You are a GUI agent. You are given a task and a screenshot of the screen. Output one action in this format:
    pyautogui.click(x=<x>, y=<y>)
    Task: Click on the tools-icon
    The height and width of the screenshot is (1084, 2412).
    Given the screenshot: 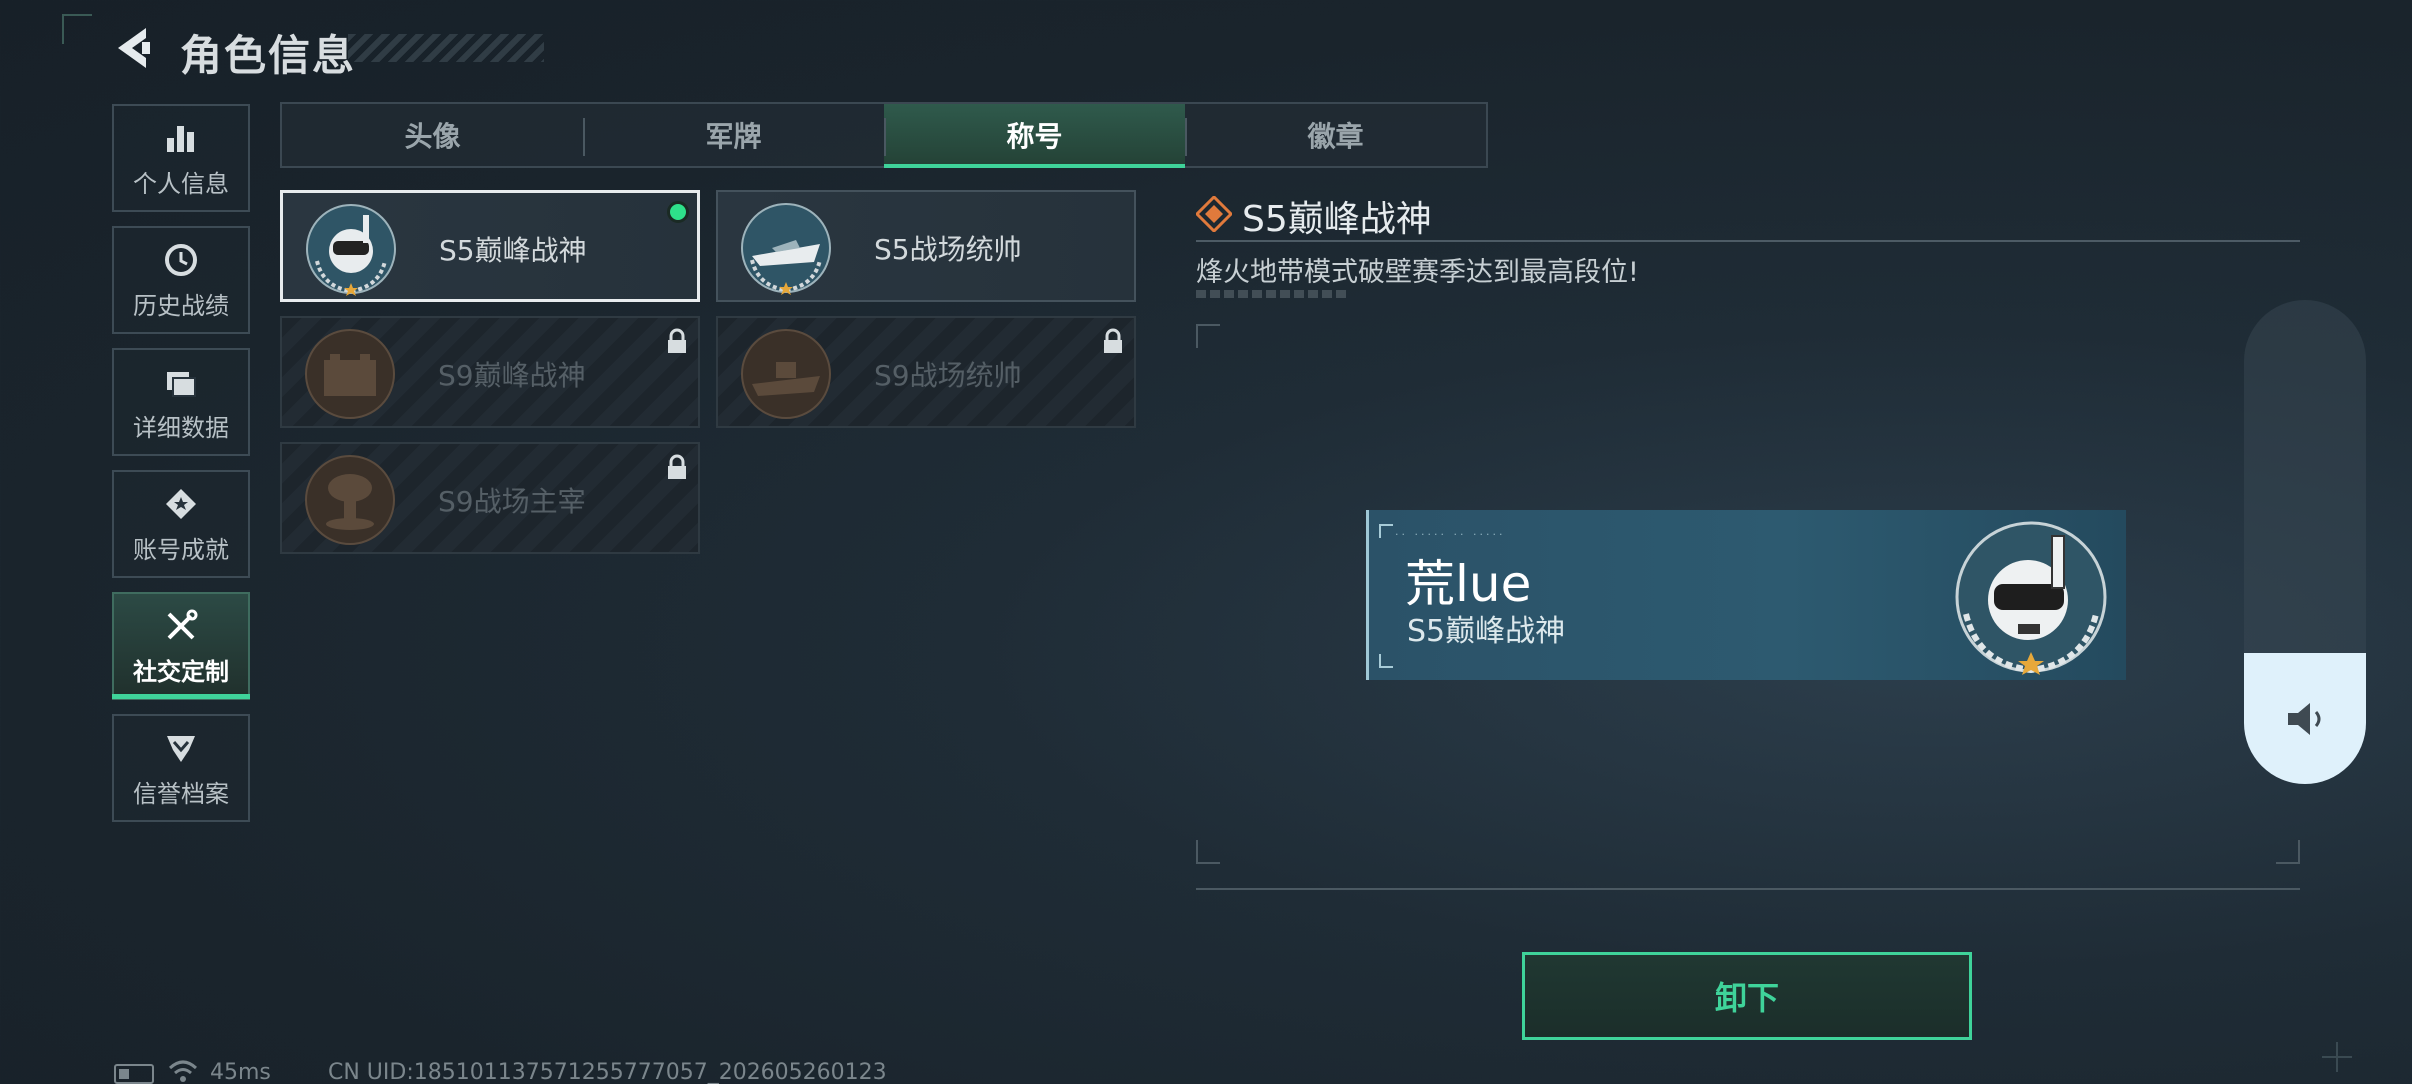 What is the action you would take?
    pyautogui.click(x=181, y=626)
    